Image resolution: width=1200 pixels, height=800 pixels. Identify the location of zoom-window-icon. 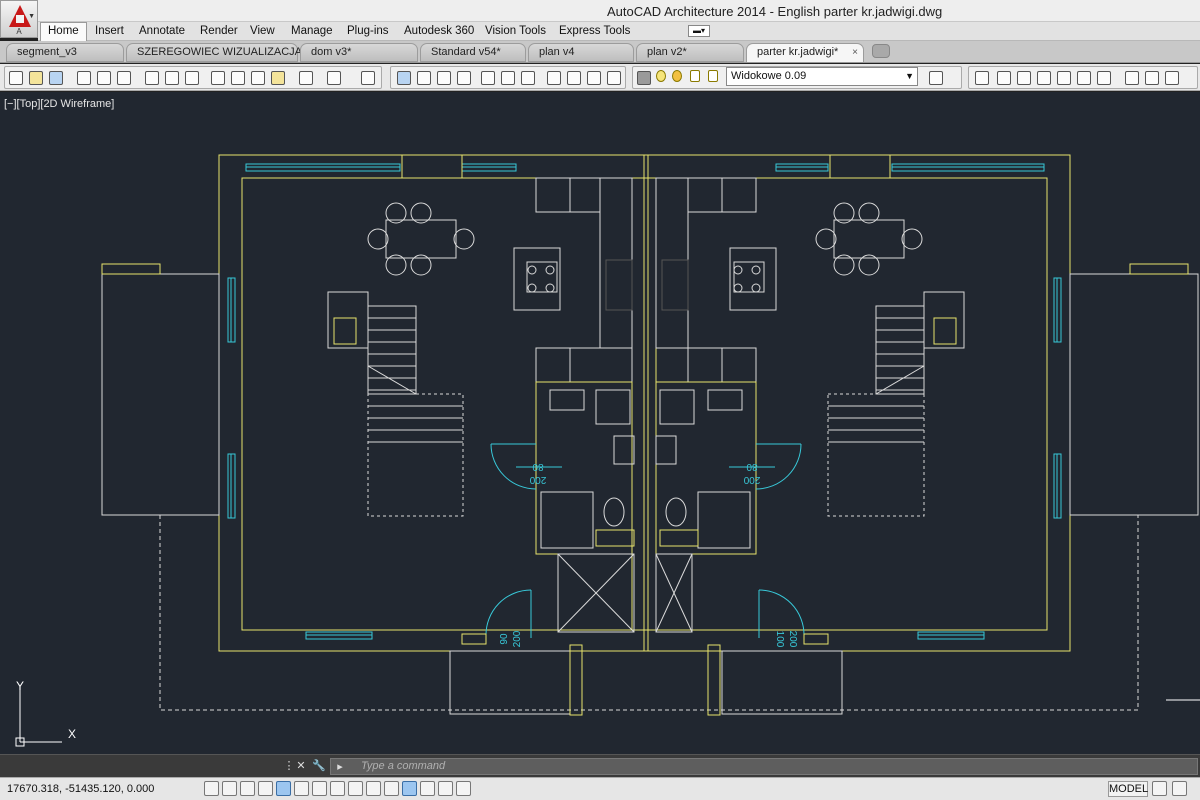
(574, 78).